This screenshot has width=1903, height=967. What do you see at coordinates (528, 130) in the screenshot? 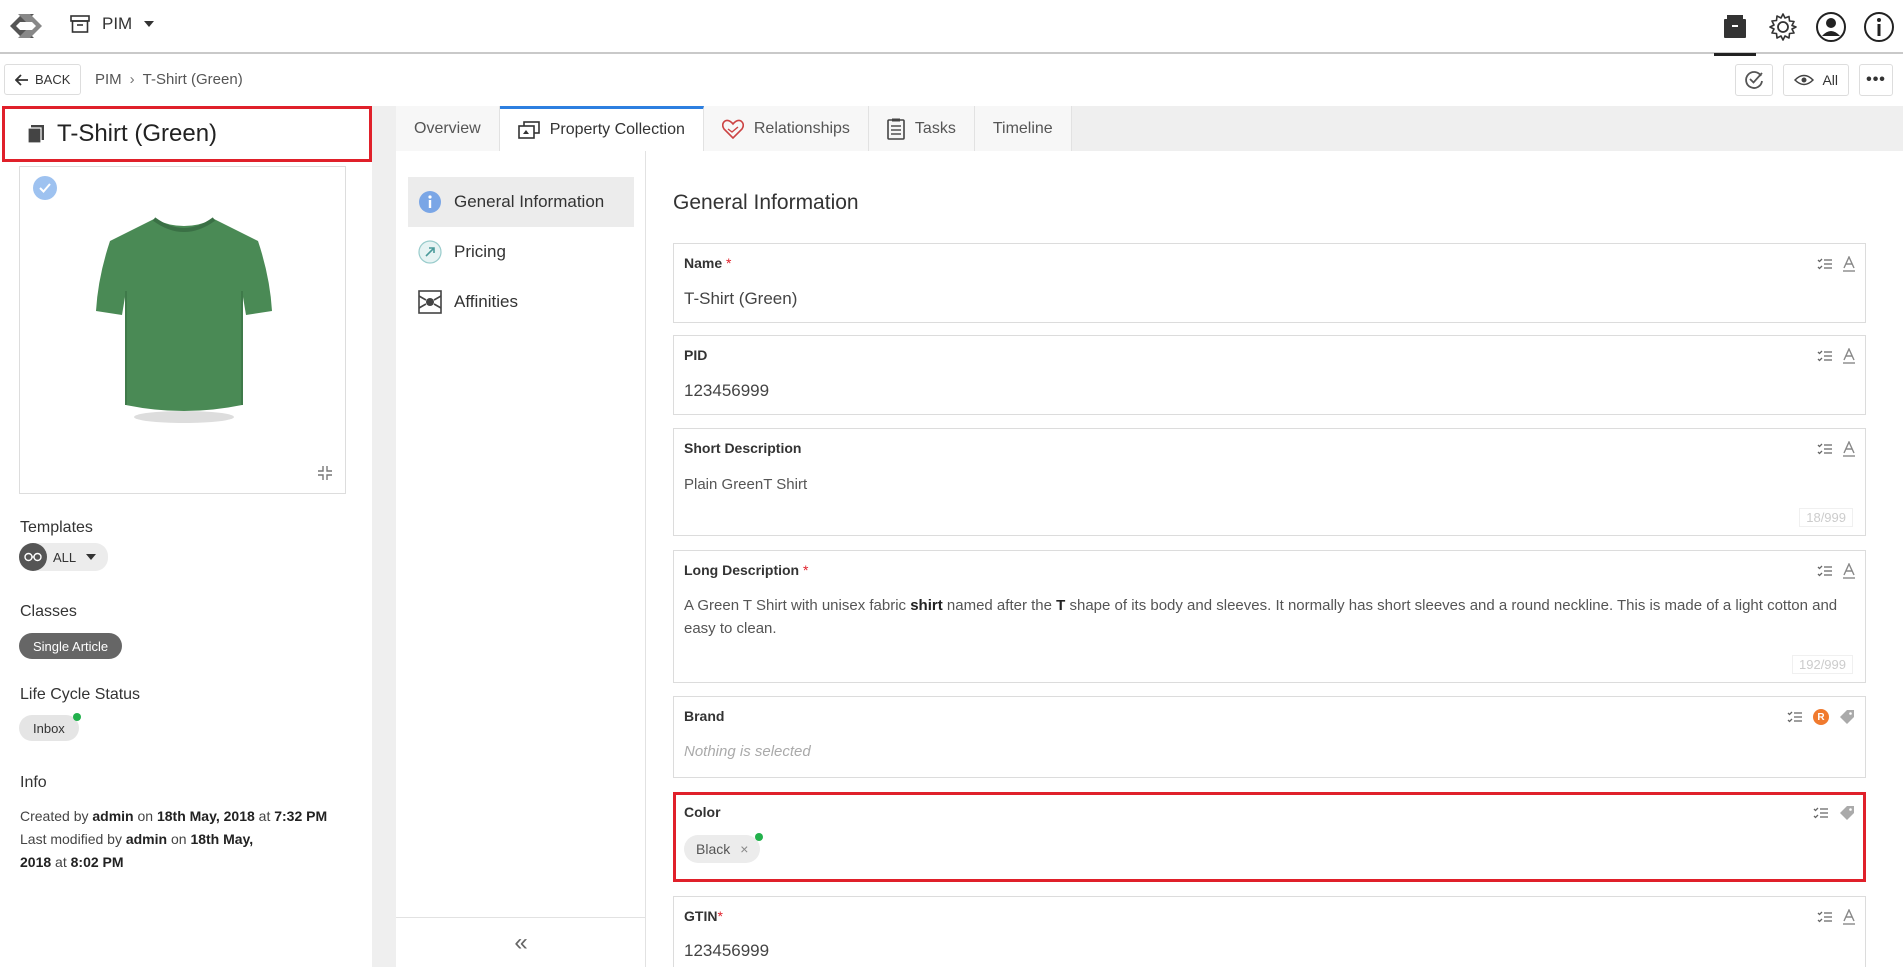
I see `property-collection-icon` at bounding box center [528, 130].